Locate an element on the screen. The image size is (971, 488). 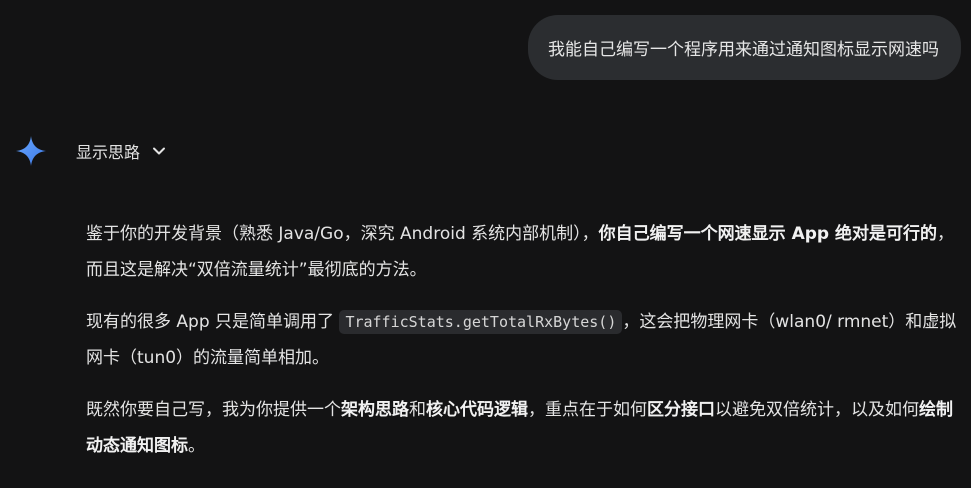
show-thoughts-toggle: 显示思路 is located at coordinates (121, 151).